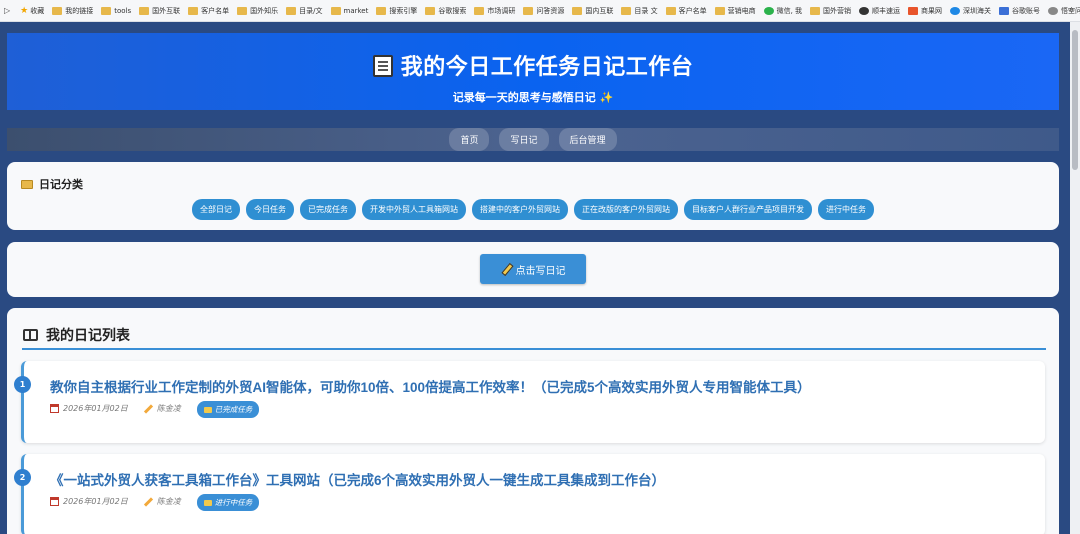 This screenshot has width=1080, height=534. I want to click on bookmark-favorites: ★ 收藏, so click(32, 11).